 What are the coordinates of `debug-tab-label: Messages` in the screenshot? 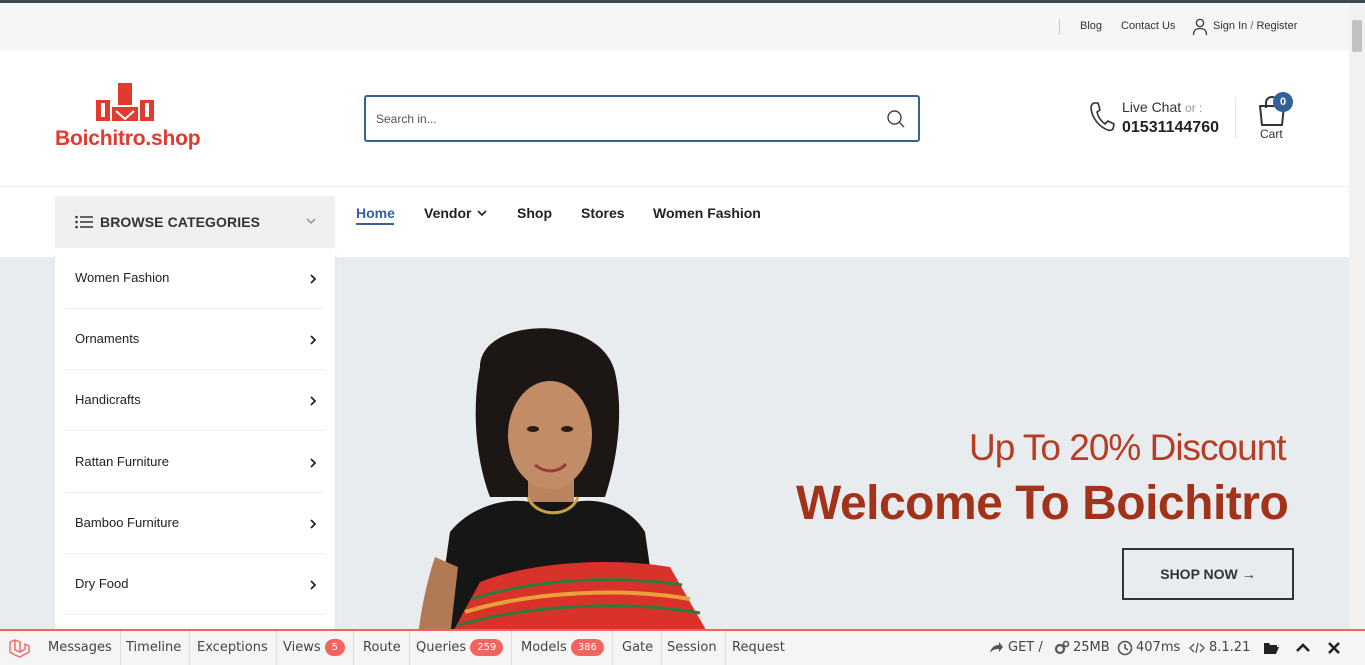 It's located at (80, 647).